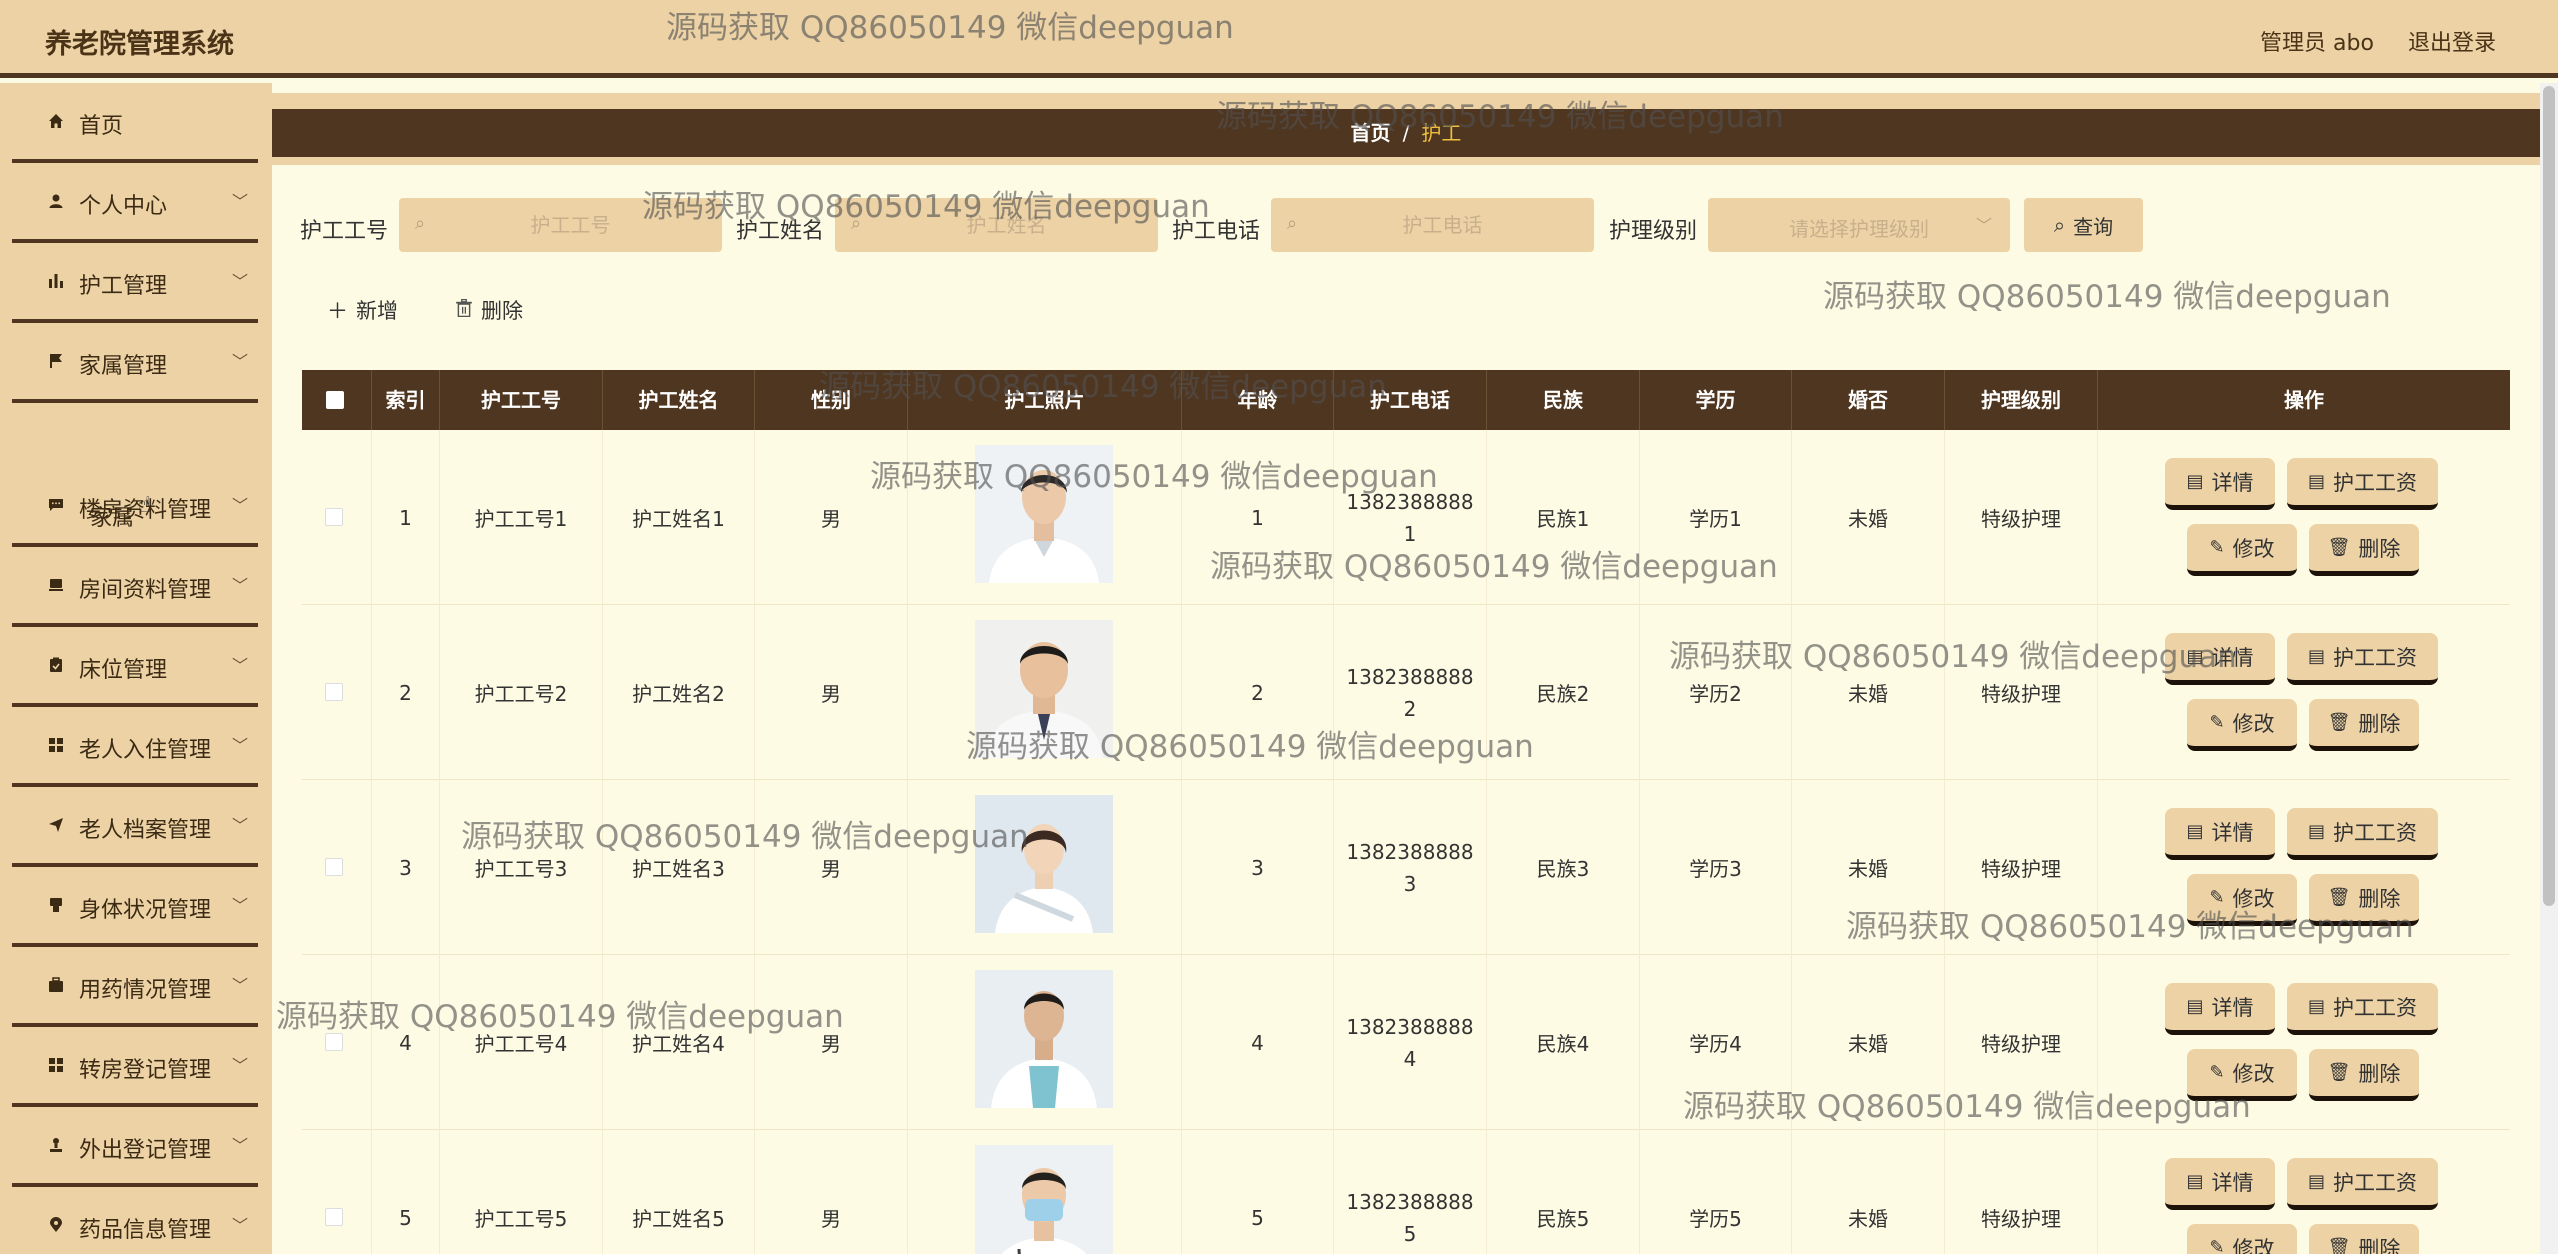 The width and height of the screenshot is (2558, 1254). I want to click on cell-age: 2, so click(1258, 692).